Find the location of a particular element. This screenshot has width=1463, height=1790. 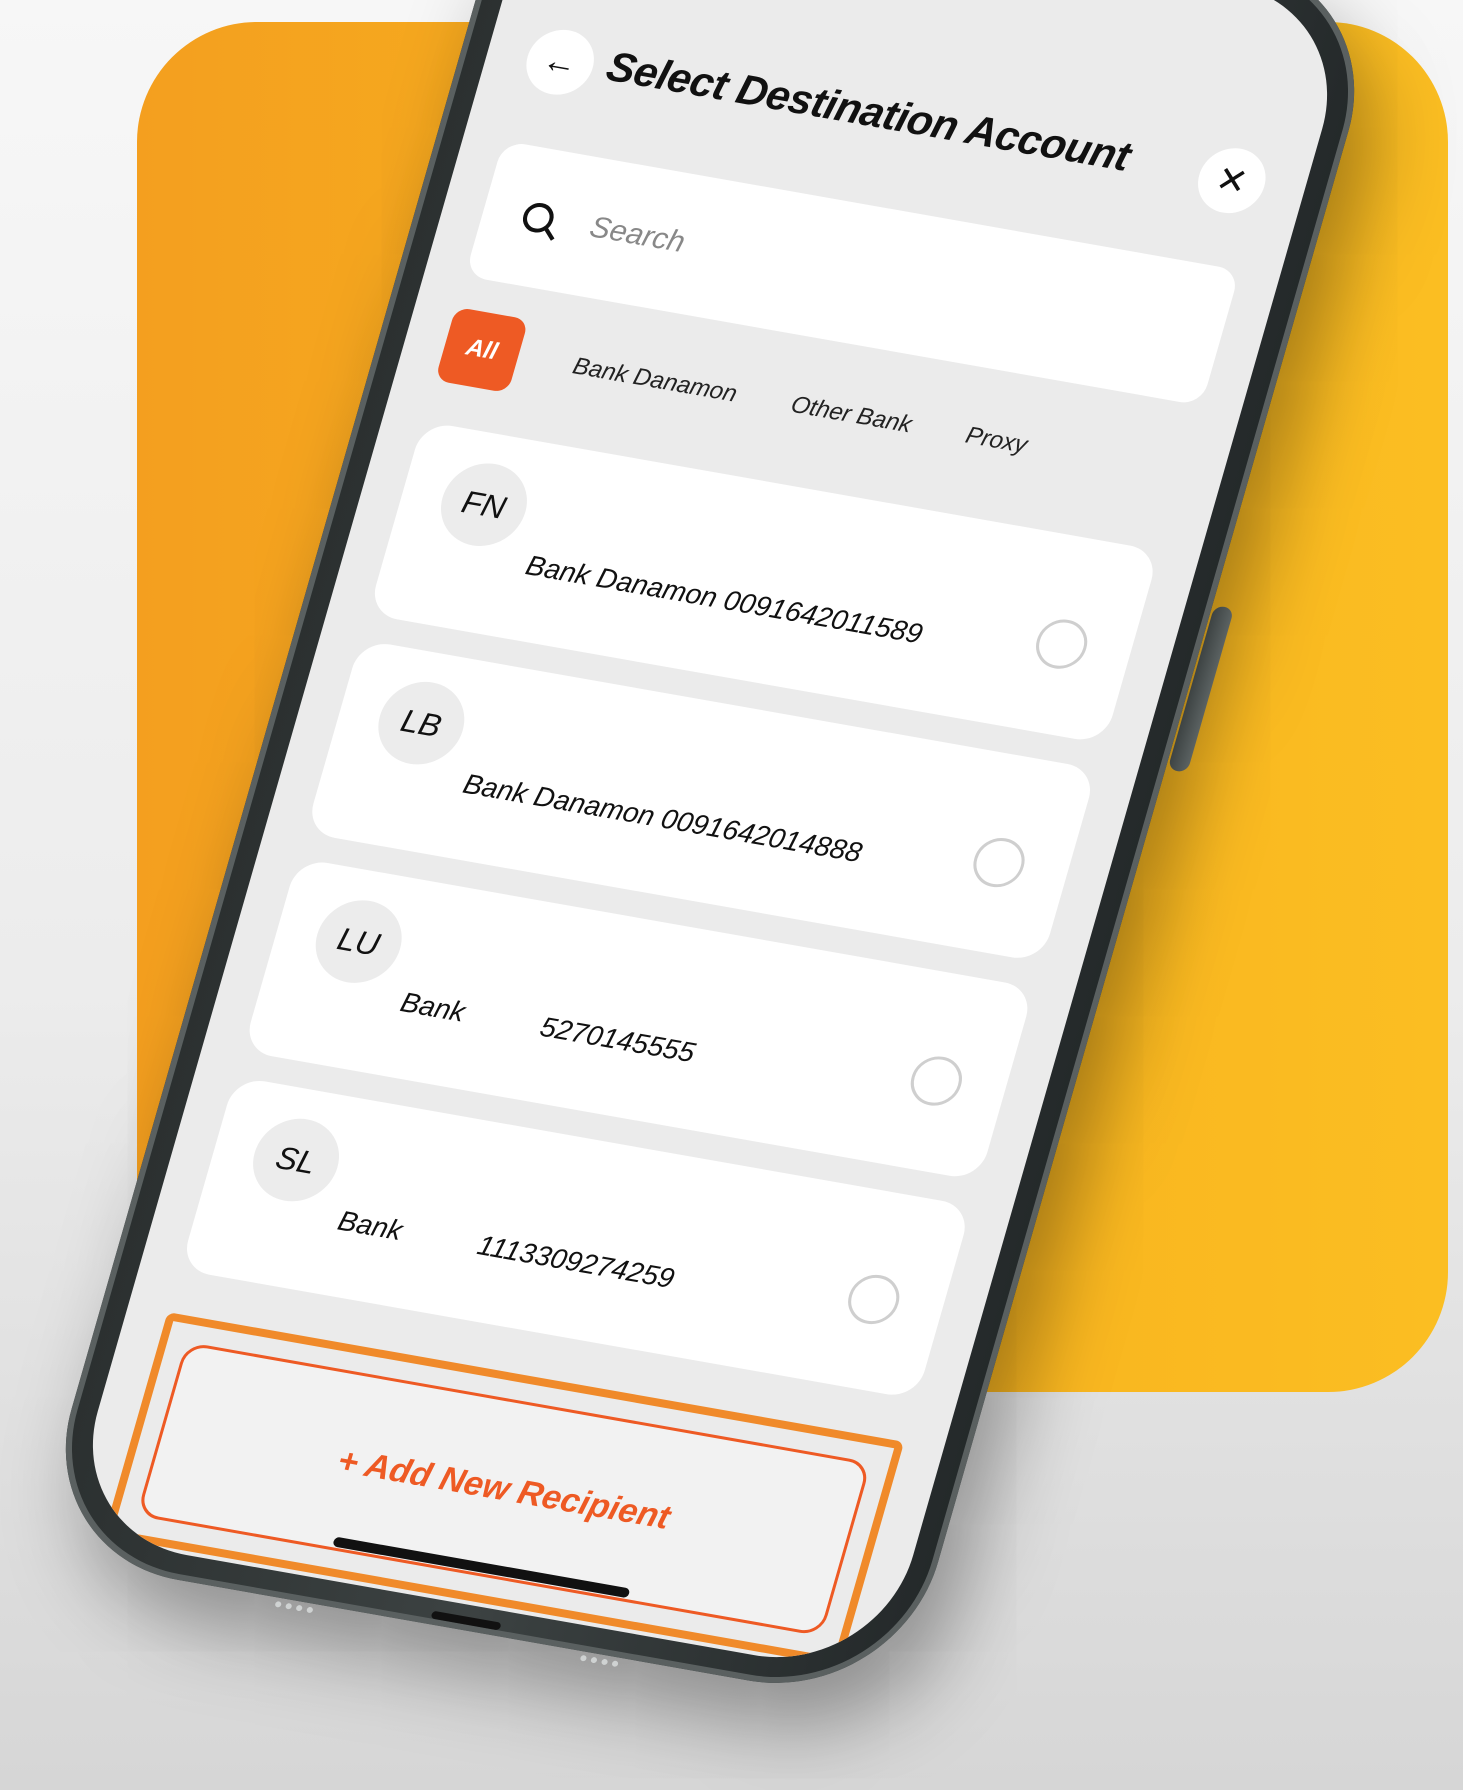

avatar: LB is located at coordinates (421, 723).